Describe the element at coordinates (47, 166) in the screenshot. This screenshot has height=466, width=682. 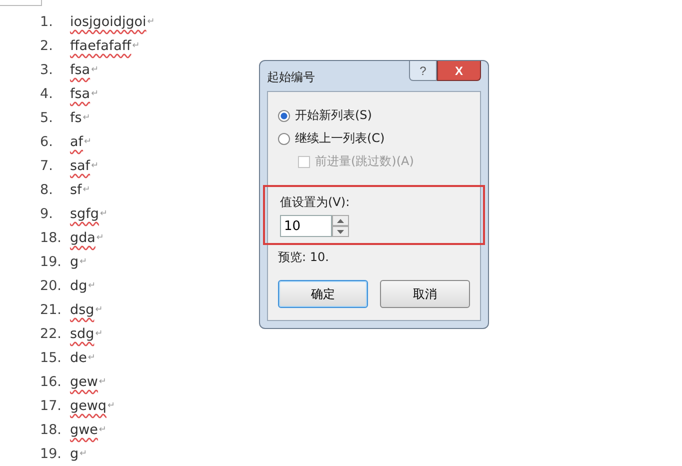
I see `list-number: 7.` at that location.